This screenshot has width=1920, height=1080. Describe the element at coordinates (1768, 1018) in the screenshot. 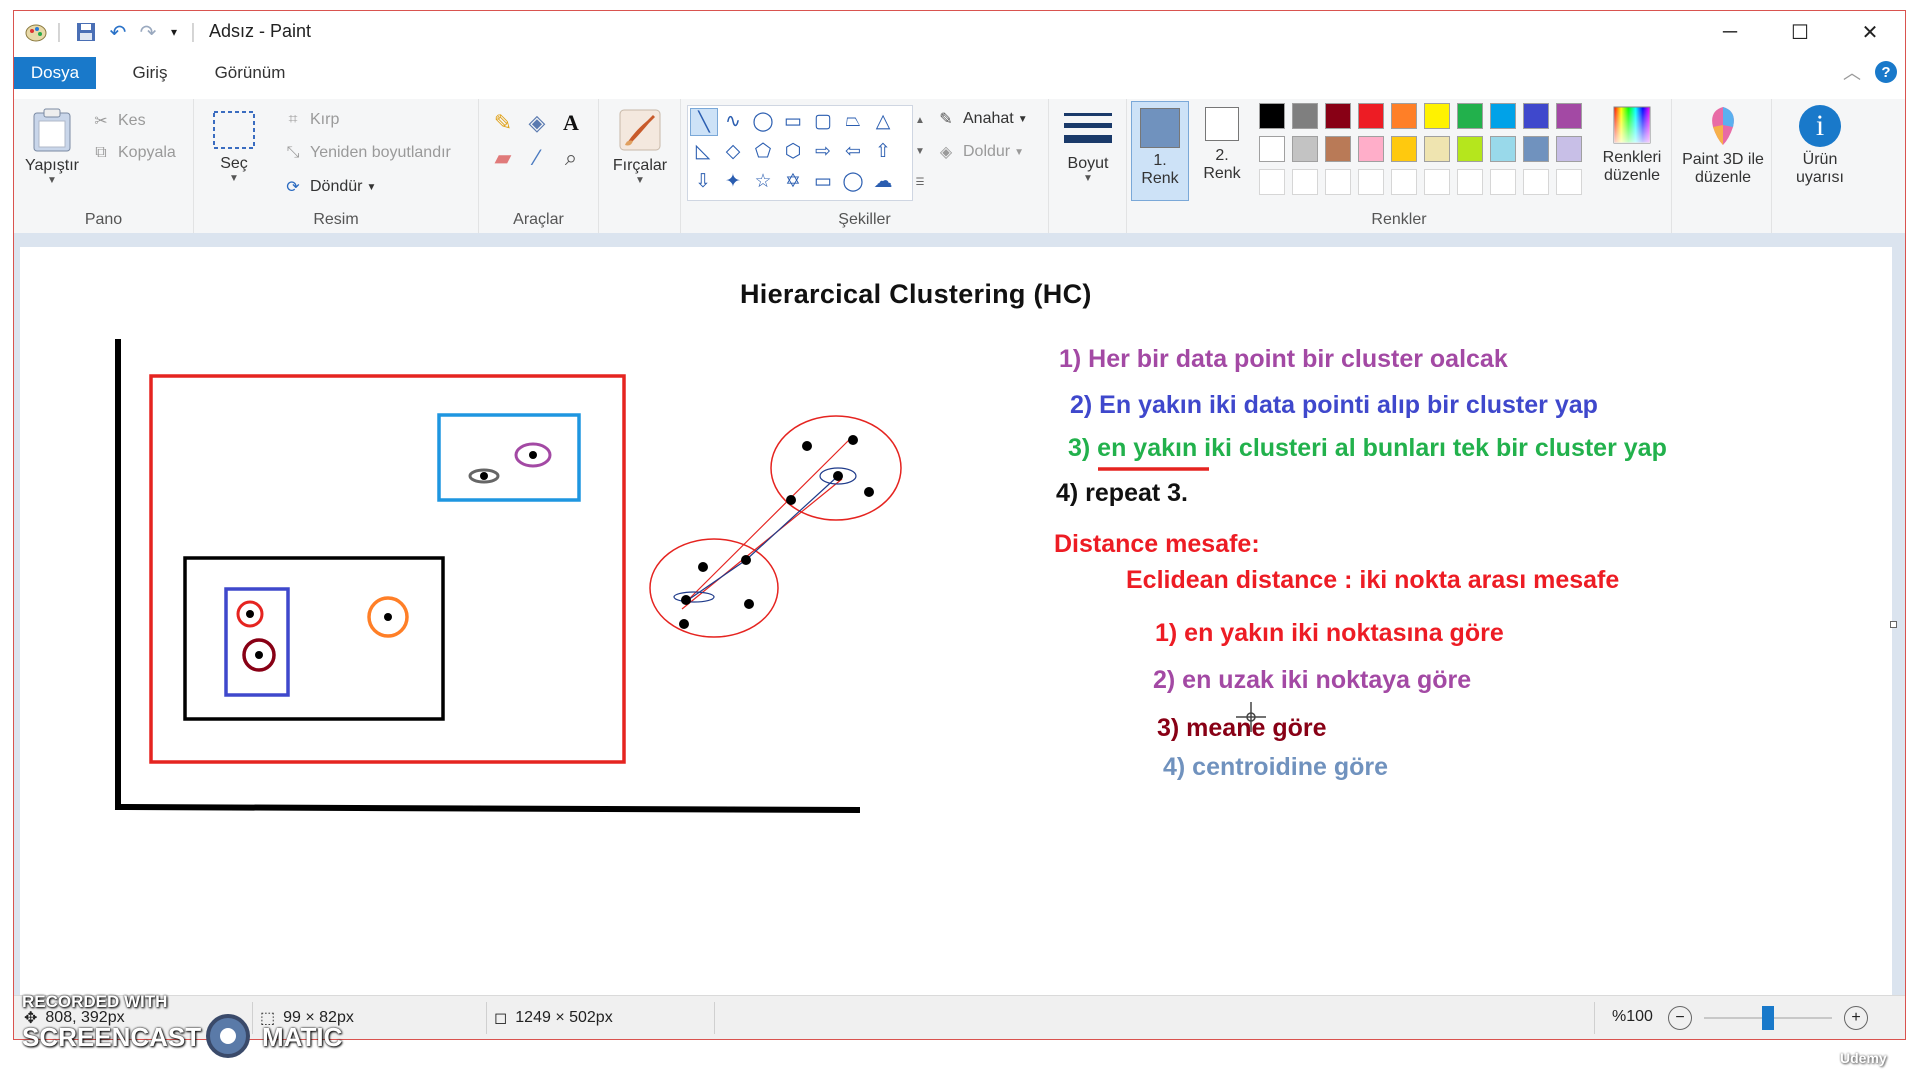

I see `zoom-slider-thumb` at that location.